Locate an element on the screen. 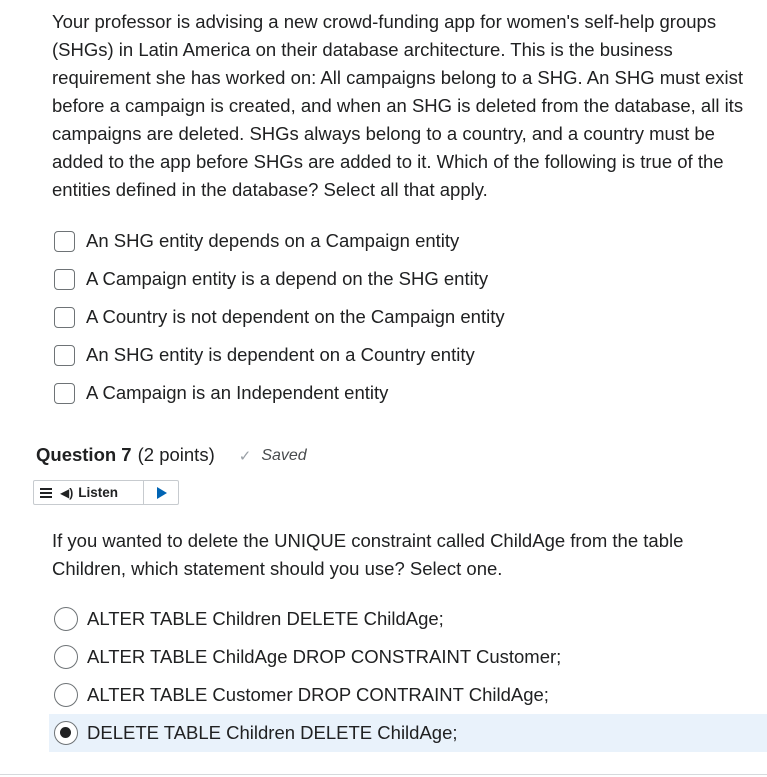 Image resolution: width=767 pixels, height=777 pixels. question-7-header: Question 7 (2 points) ✓ Saved is located at coordinates (171, 455).